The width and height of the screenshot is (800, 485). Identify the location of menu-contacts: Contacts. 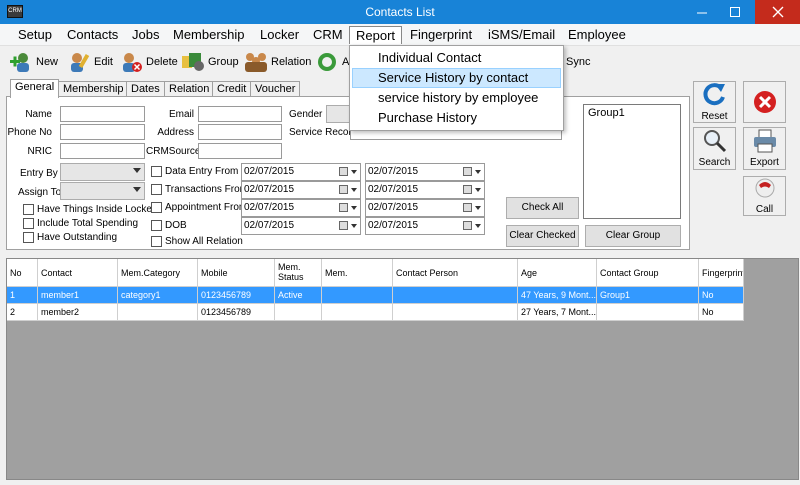
(92, 35).